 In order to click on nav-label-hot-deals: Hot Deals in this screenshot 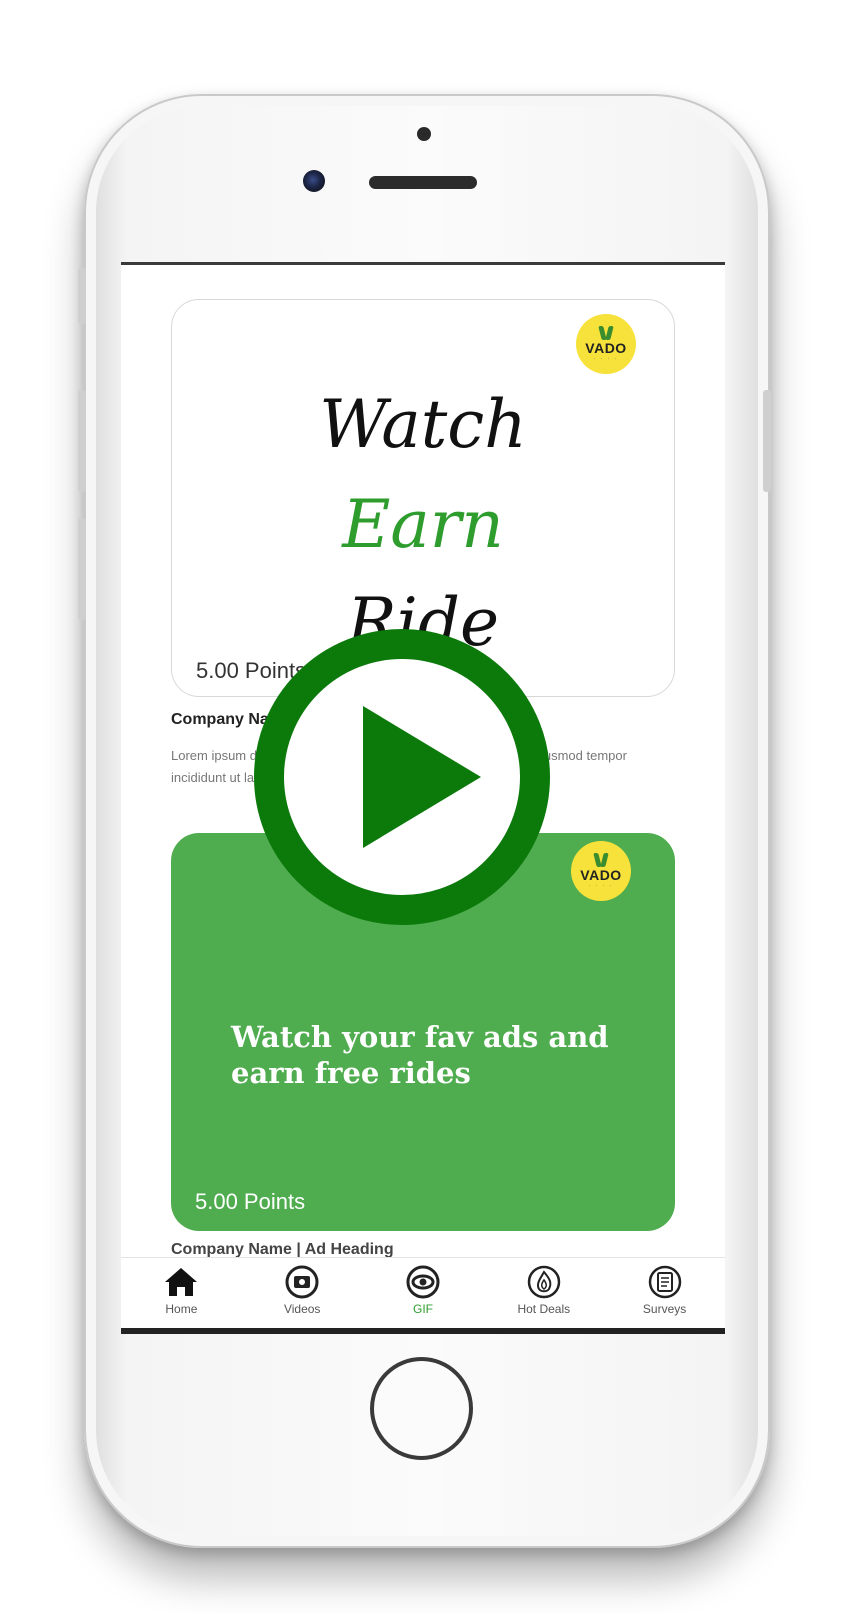, I will do `click(544, 1309)`.